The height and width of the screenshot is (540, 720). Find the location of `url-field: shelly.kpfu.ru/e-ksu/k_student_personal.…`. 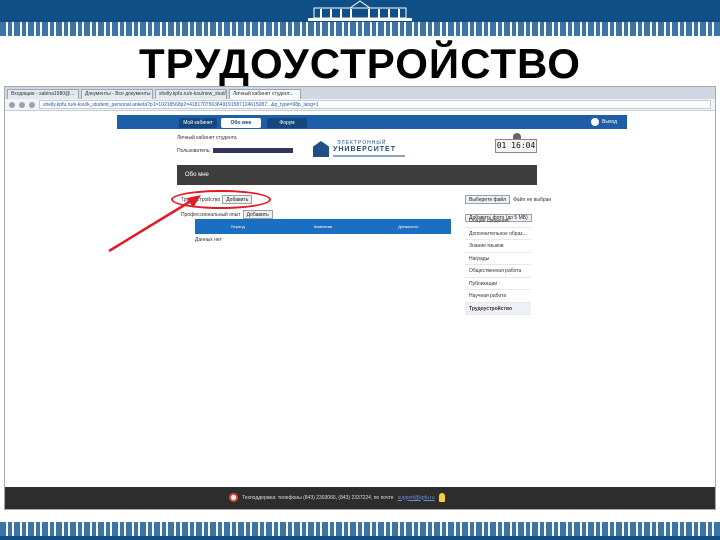

url-field: shelly.kpfu.ru/e-ksu/k_student_personal.… is located at coordinates (375, 104).